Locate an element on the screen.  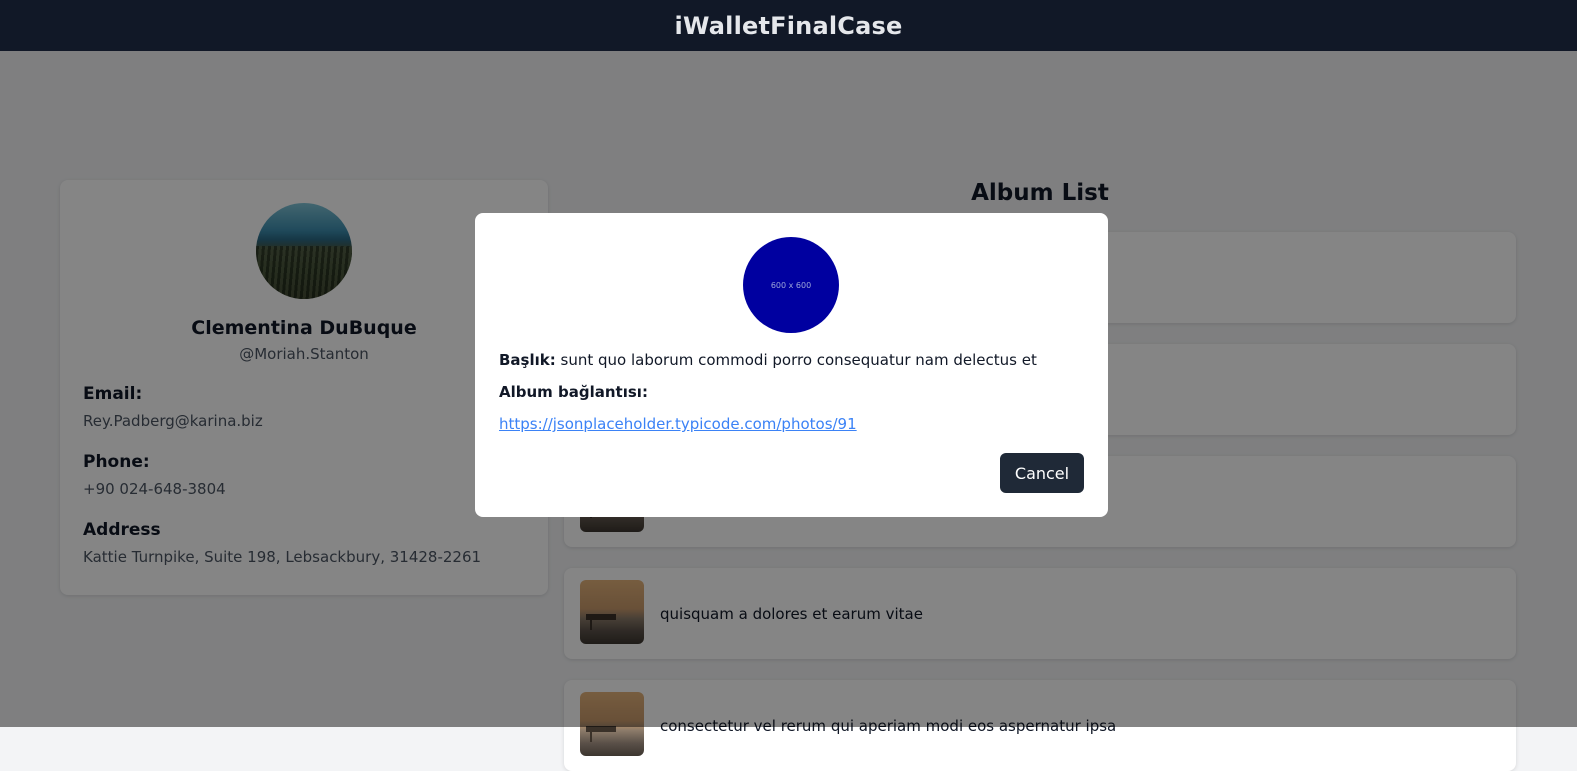
photo-image: 600 x 600 is located at coordinates (791, 285).